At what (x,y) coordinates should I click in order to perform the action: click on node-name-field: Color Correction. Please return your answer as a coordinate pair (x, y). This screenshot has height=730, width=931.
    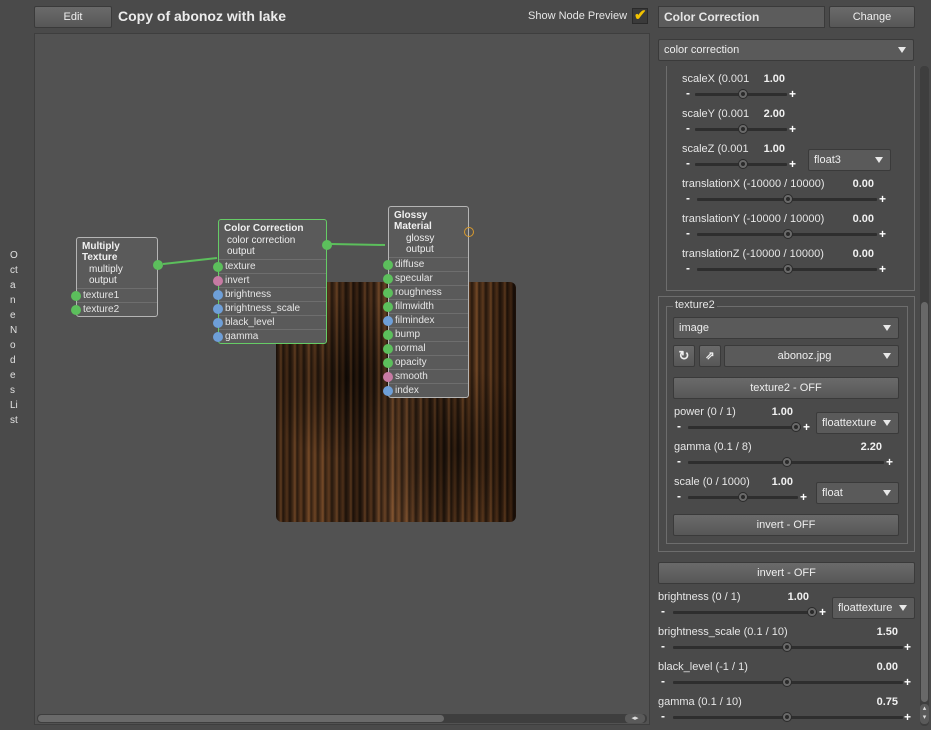
    Looking at the image, I should click on (741, 17).